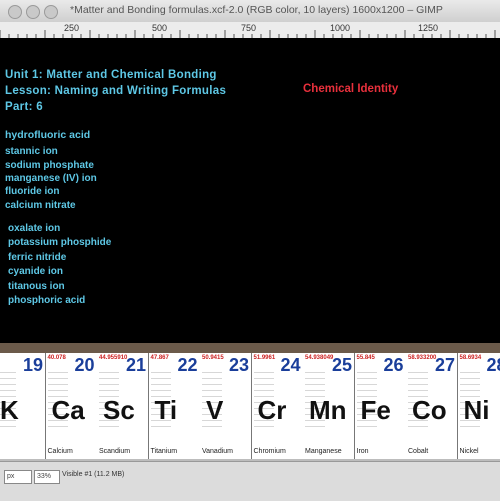 The width and height of the screenshot is (500, 501). What do you see at coordinates (93, 474) in the screenshot?
I see `status-message: Visible #1 (11.2 MB)` at bounding box center [93, 474].